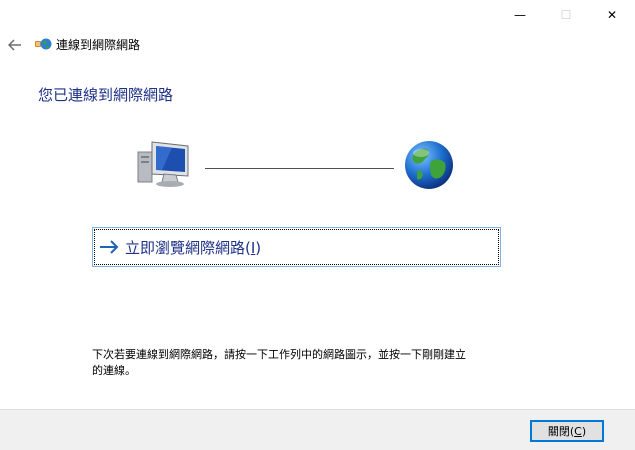  I want to click on minimize-button: —, so click(520, 15).